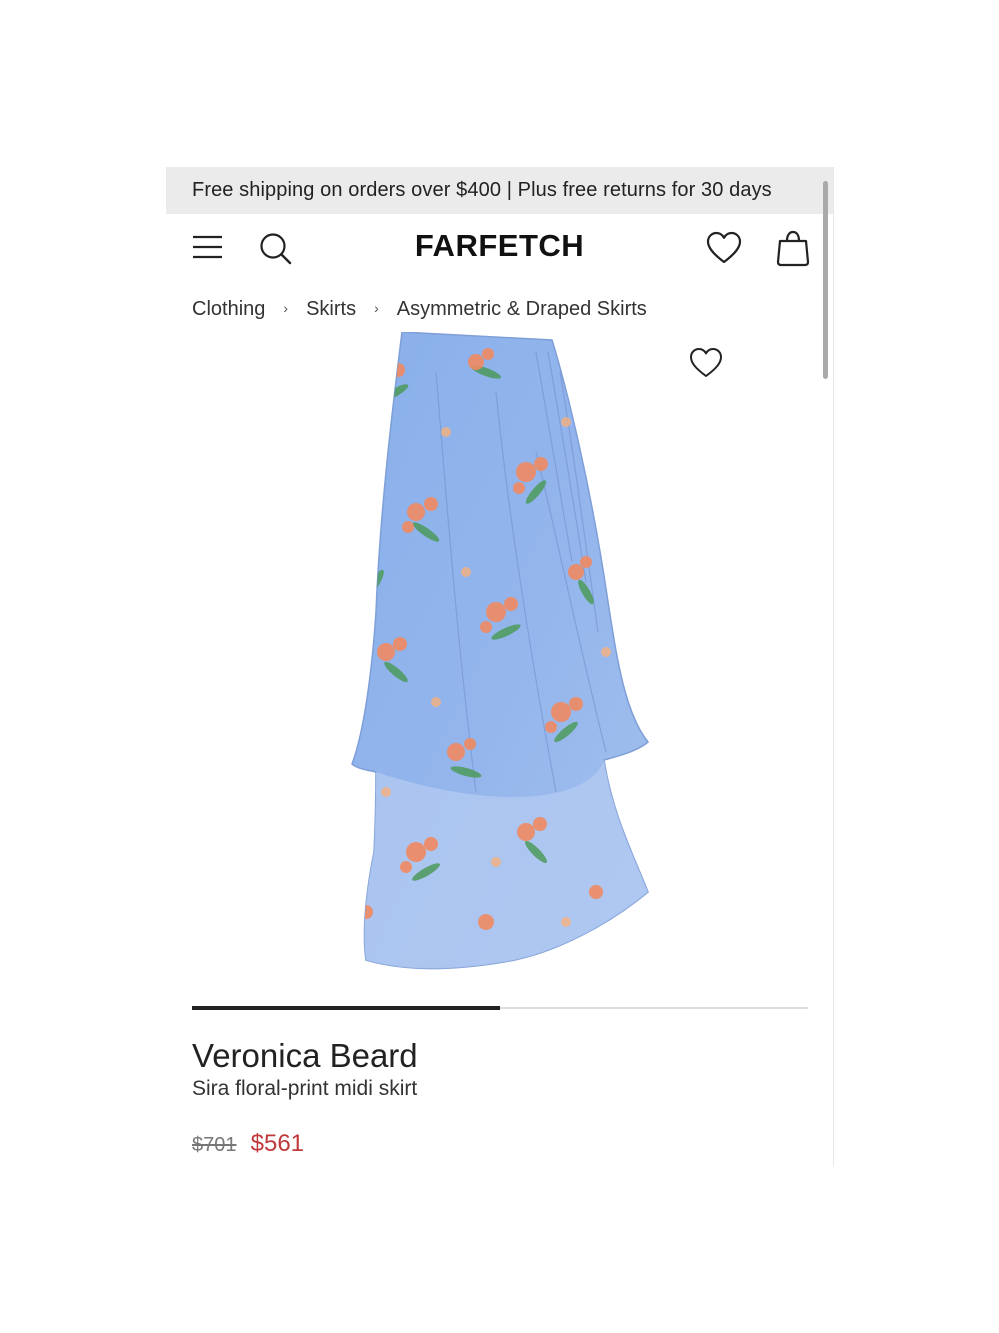 The image size is (999, 1333). Describe the element at coordinates (331, 309) in the screenshot. I see `breadcrumb-skirts: Skirts` at that location.